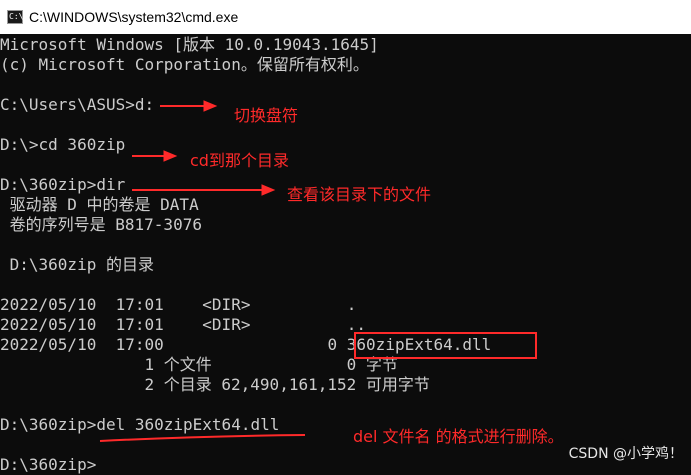 The width and height of the screenshot is (691, 475). I want to click on annotation-del-format: del 文件名 的格式进行删除。, so click(458, 436).